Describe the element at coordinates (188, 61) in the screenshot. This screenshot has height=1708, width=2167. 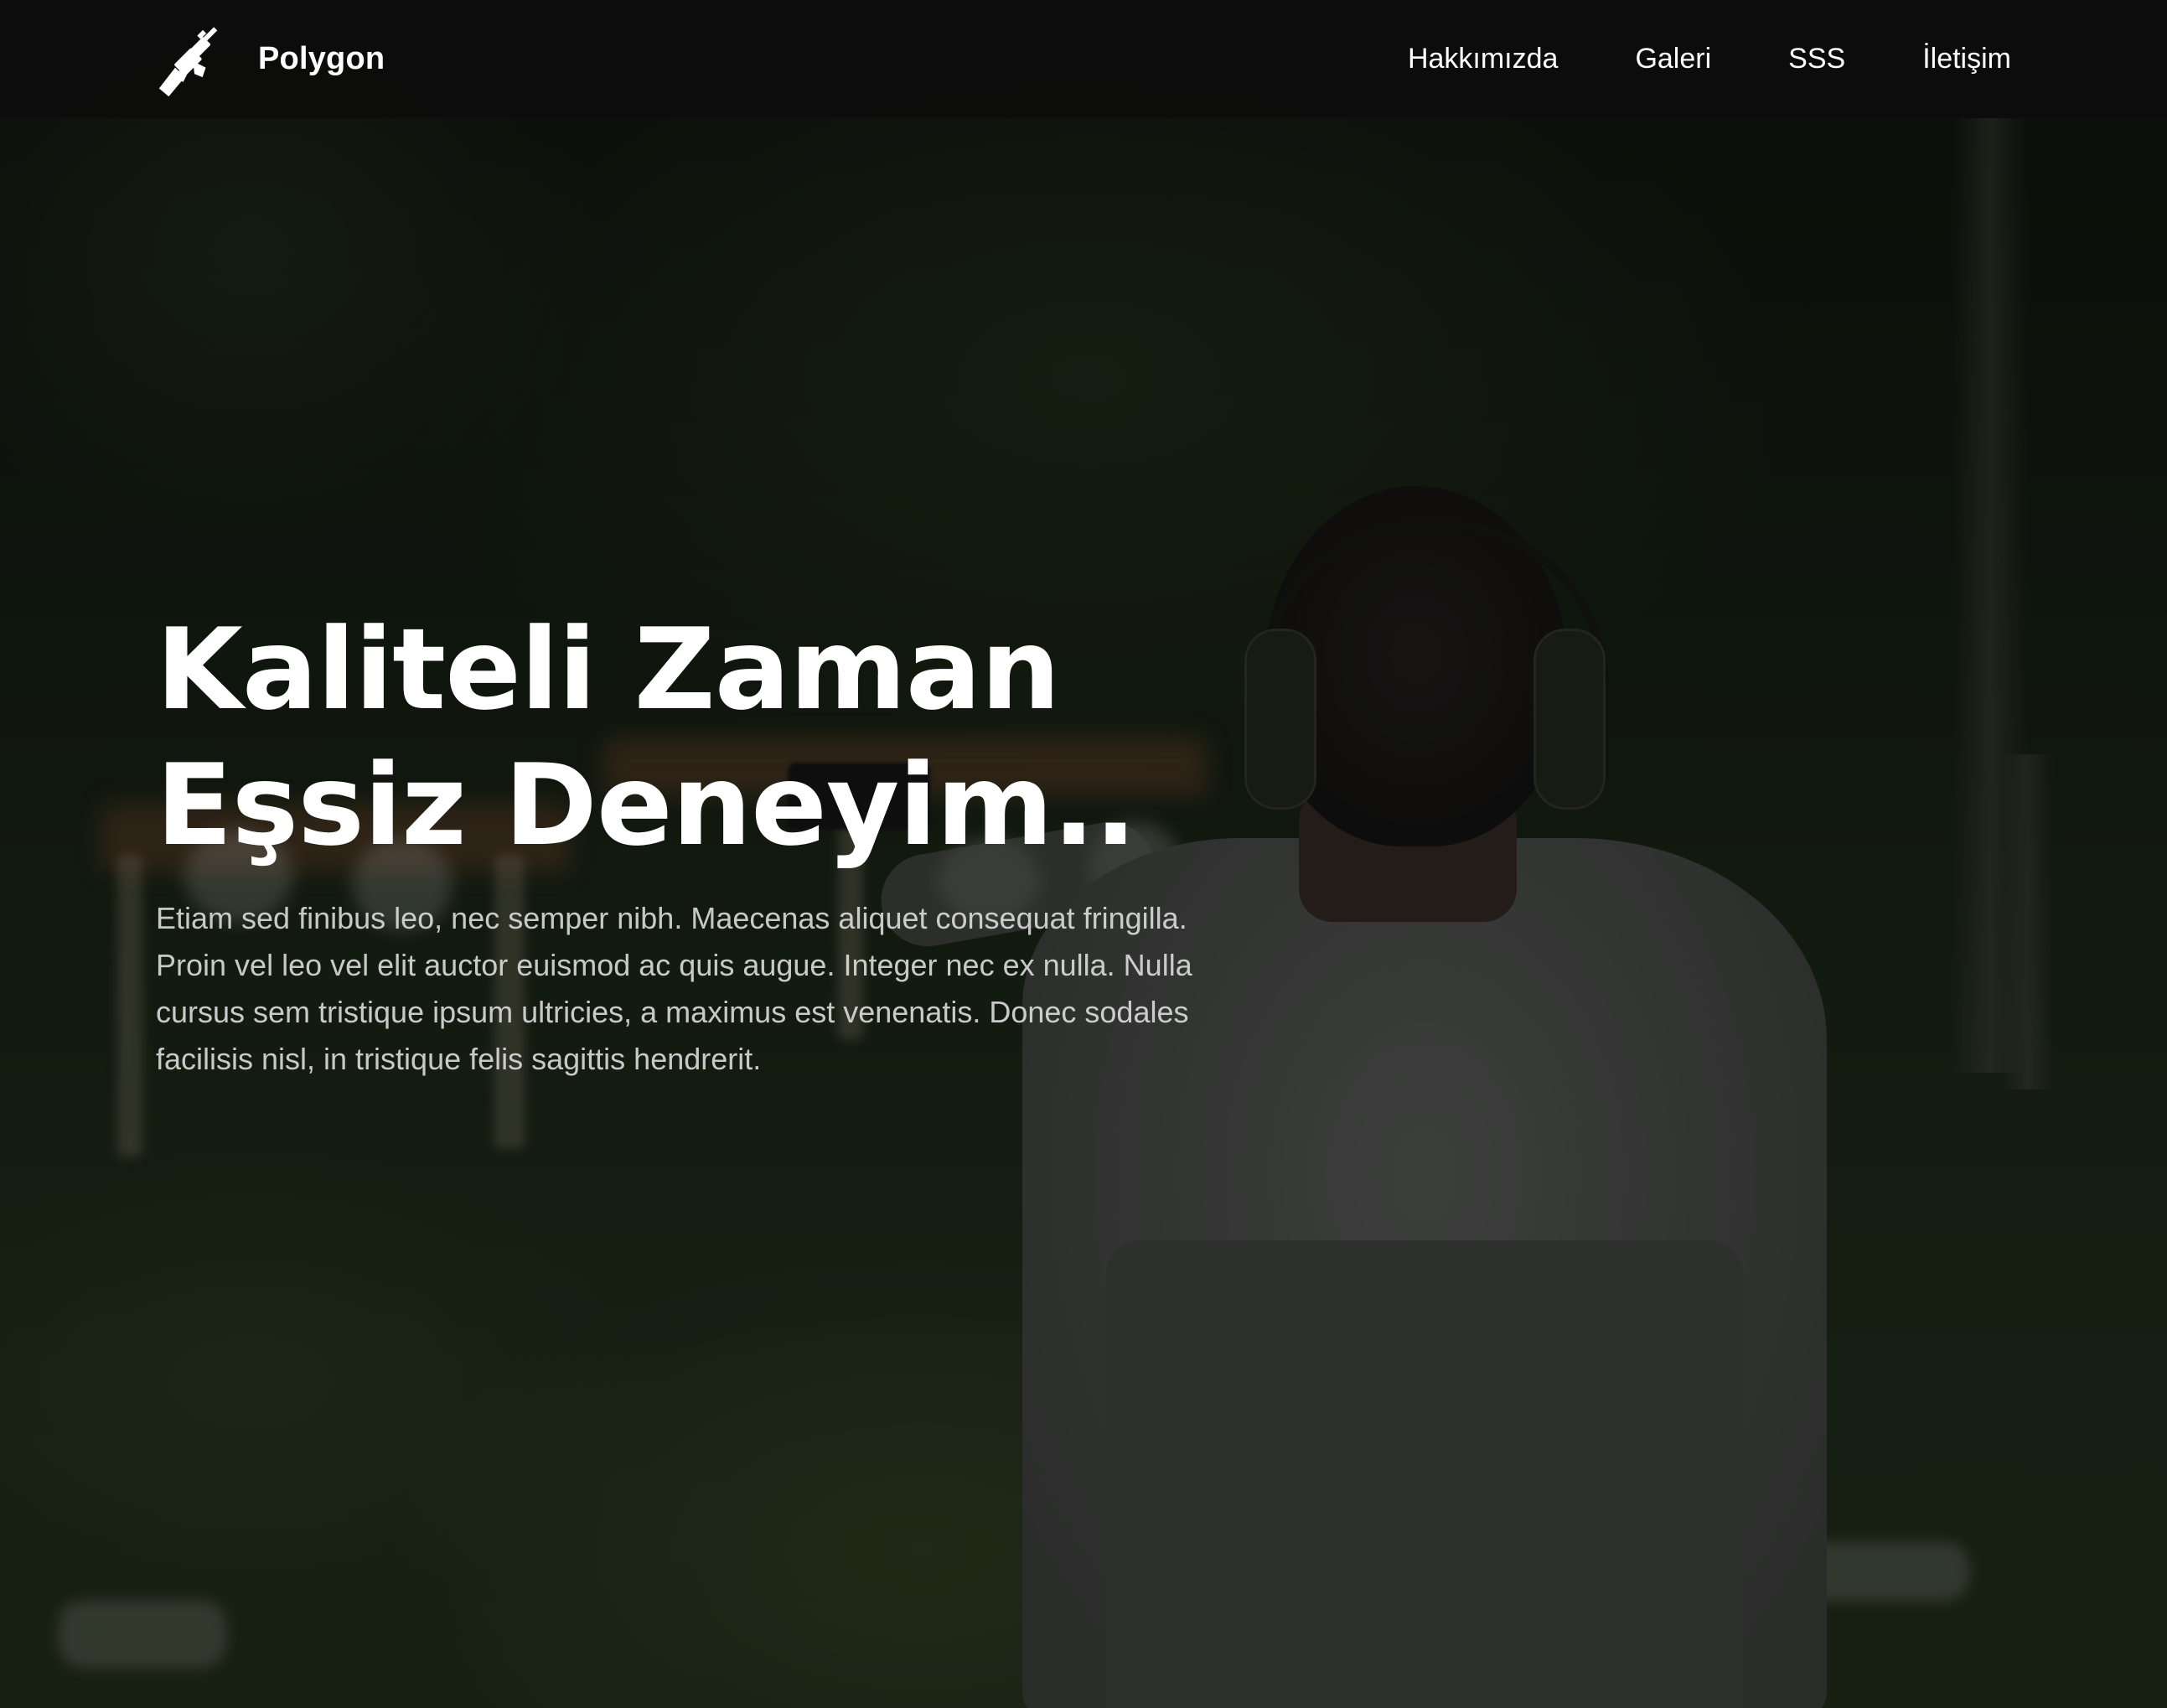
I see `rifle-icon` at that location.